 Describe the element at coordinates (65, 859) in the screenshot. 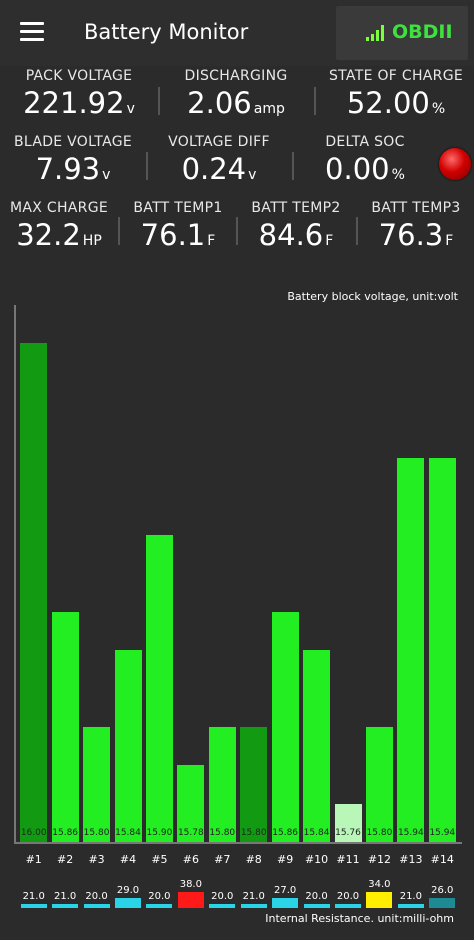

I see `cell-label: #2` at that location.